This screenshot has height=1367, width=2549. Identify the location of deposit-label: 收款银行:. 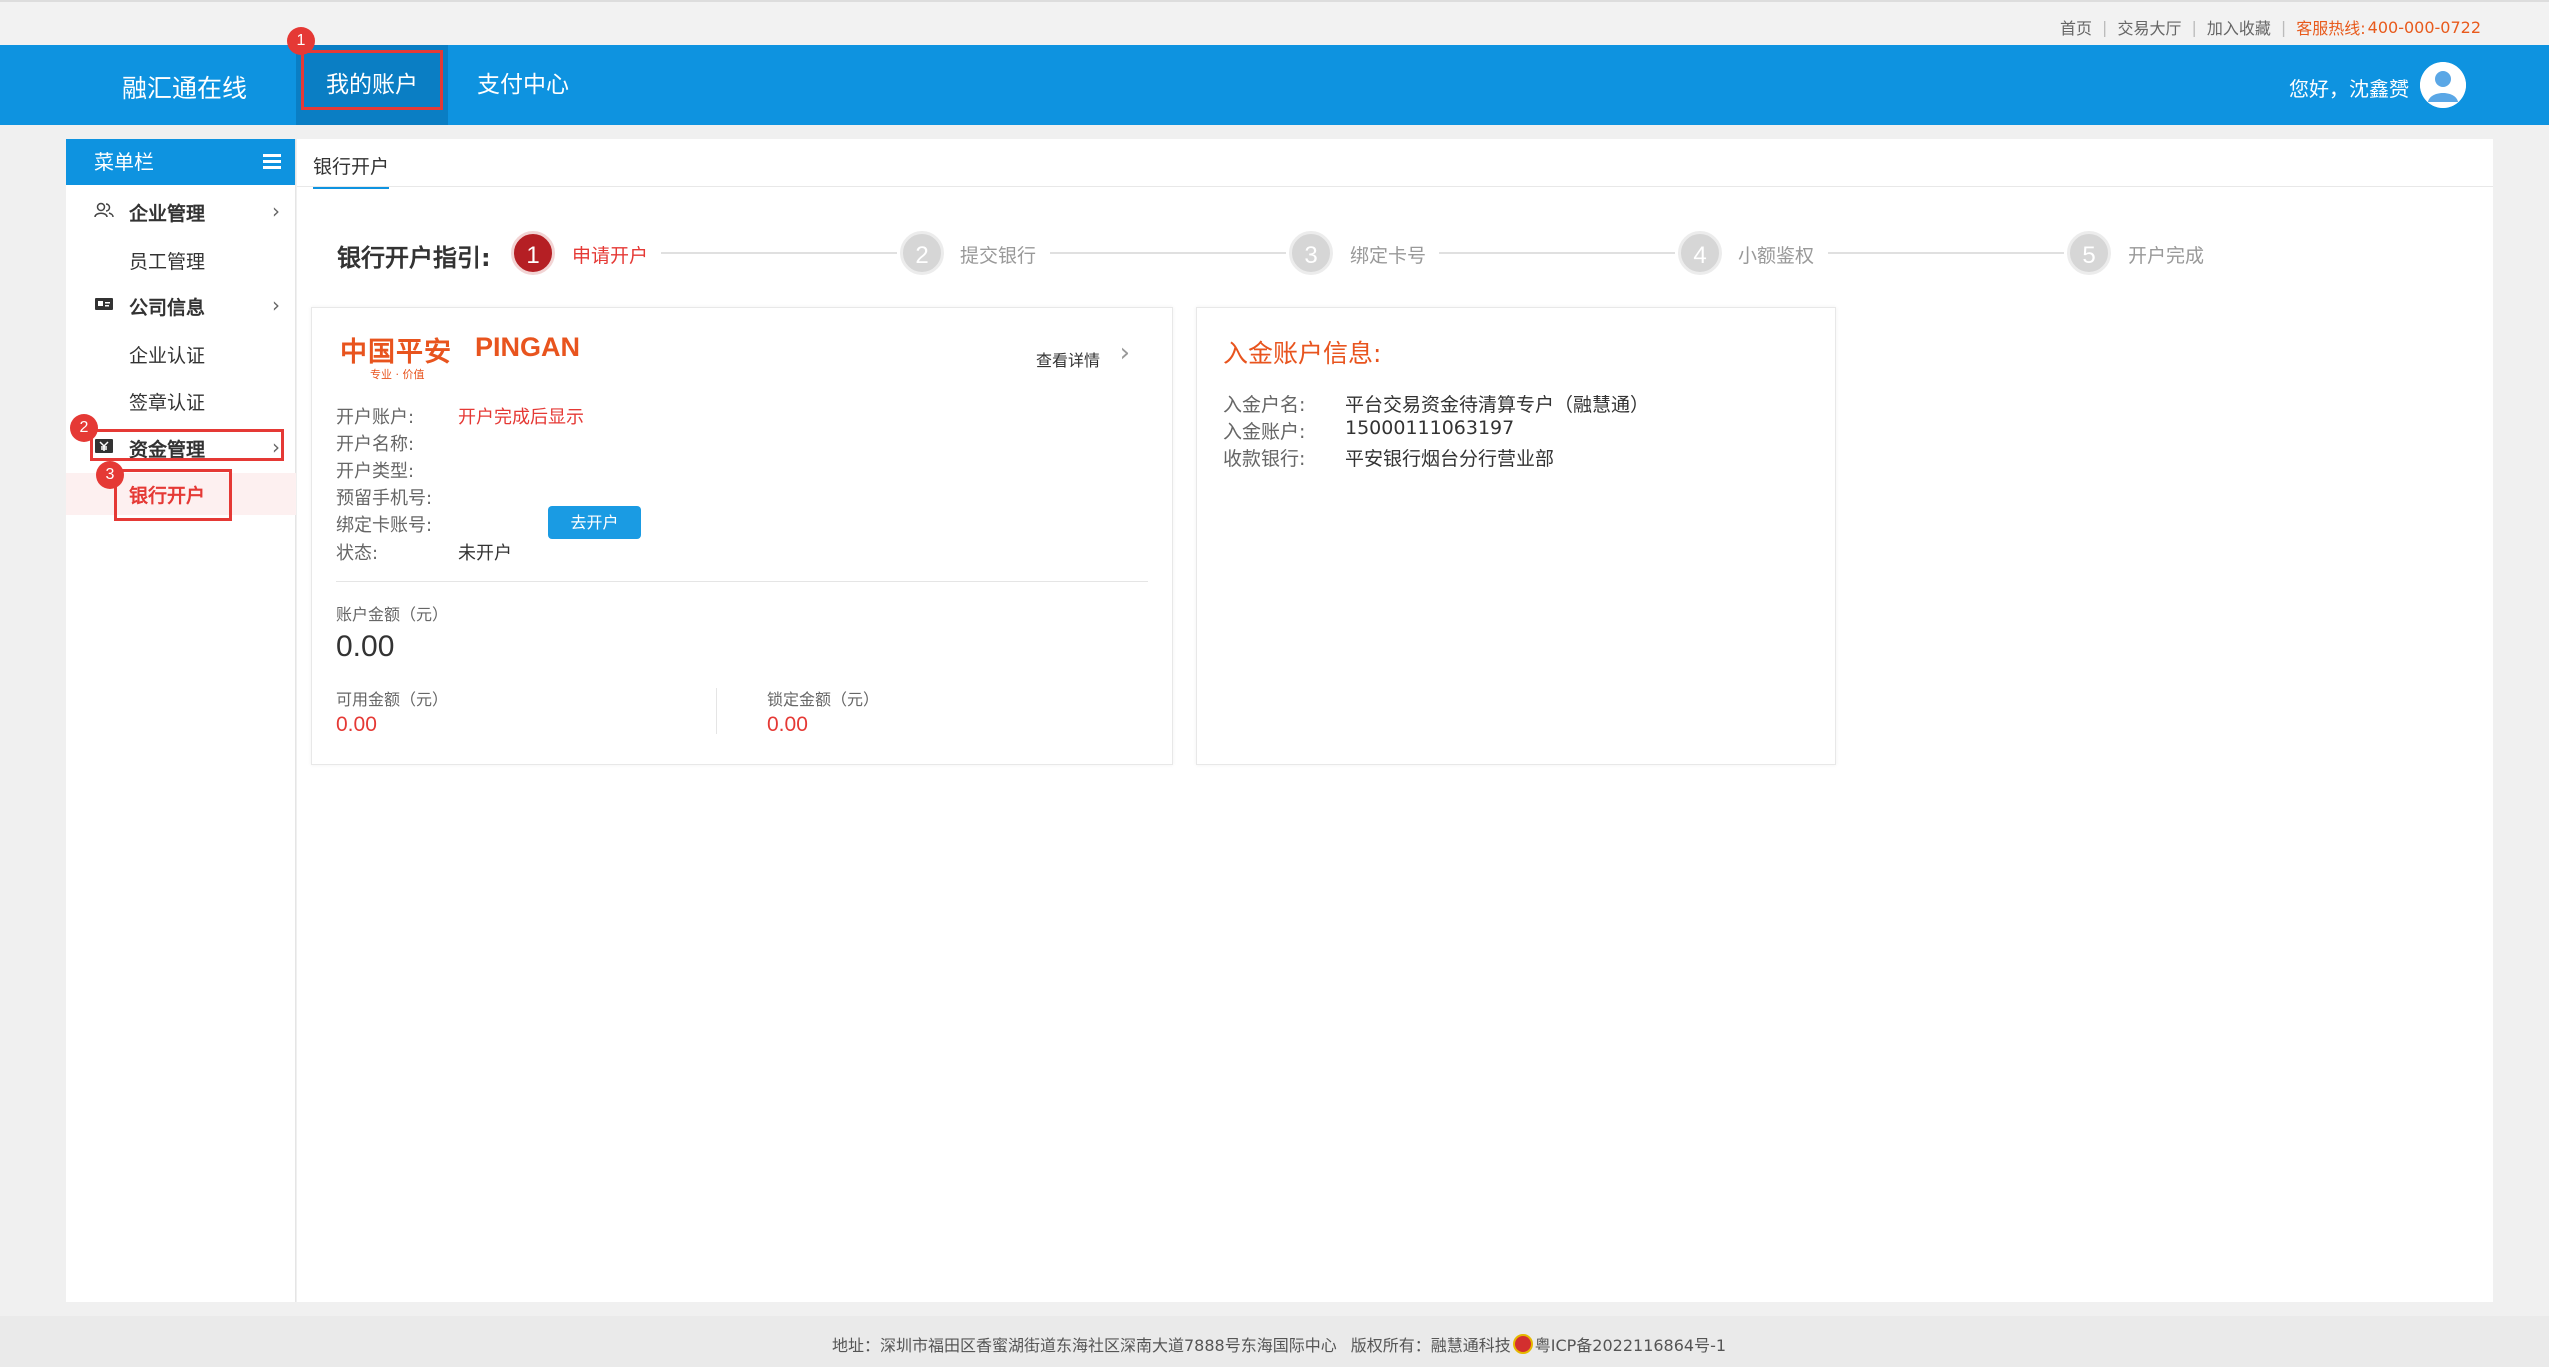
(1264, 459).